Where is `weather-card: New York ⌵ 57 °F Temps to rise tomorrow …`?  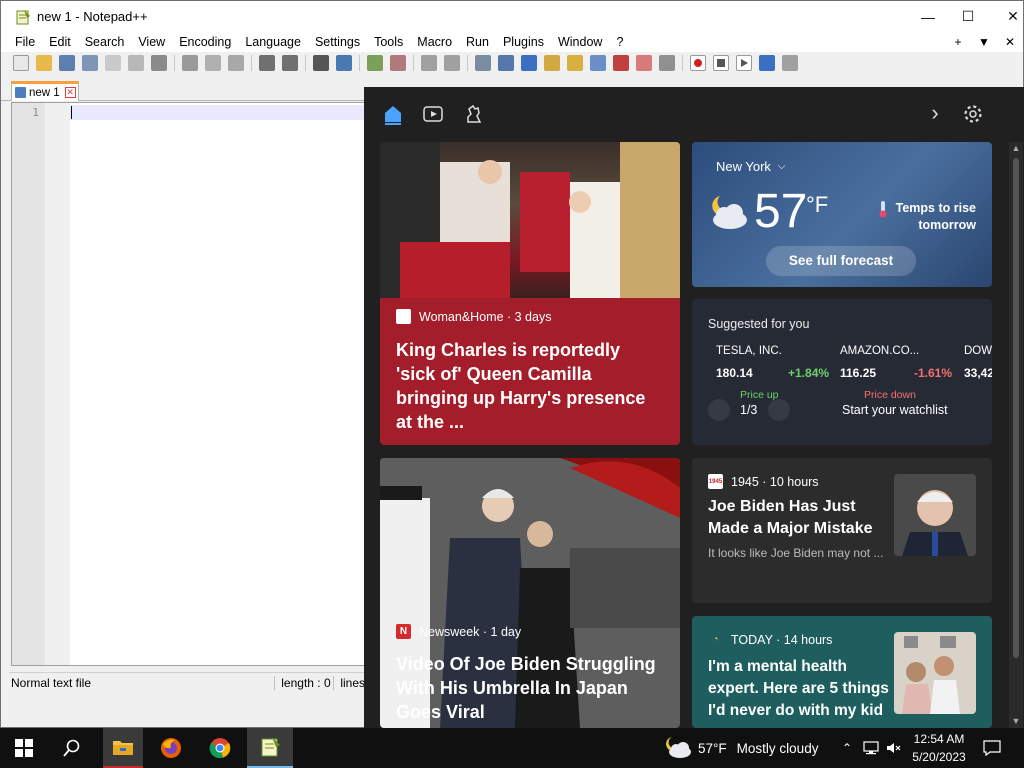
weather-card: New York ⌵ 57 °F Temps to rise tomorrow … is located at coordinates (842, 214).